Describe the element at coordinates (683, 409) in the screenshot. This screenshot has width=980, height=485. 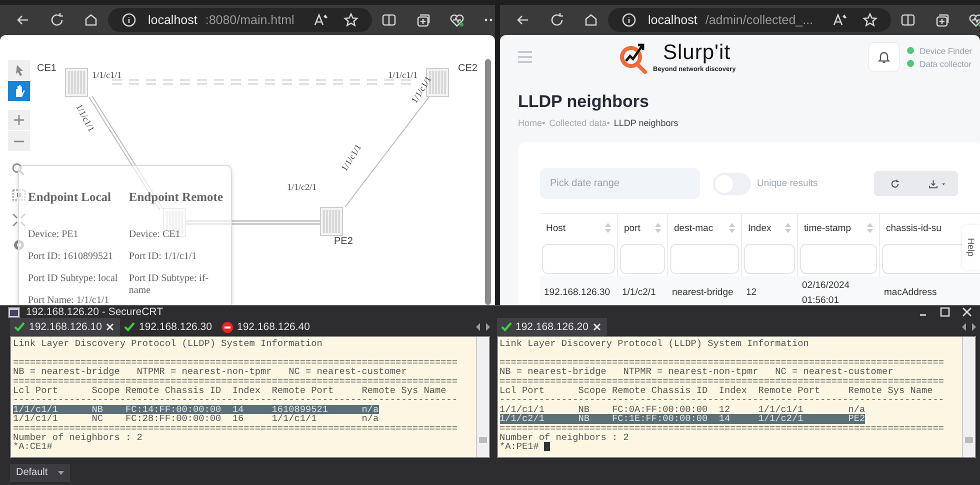
I see `terminal-line: 1/1/c1/1 NB FC:0A:FF:00:00:00 12 1/1/c1/1 n/a` at that location.